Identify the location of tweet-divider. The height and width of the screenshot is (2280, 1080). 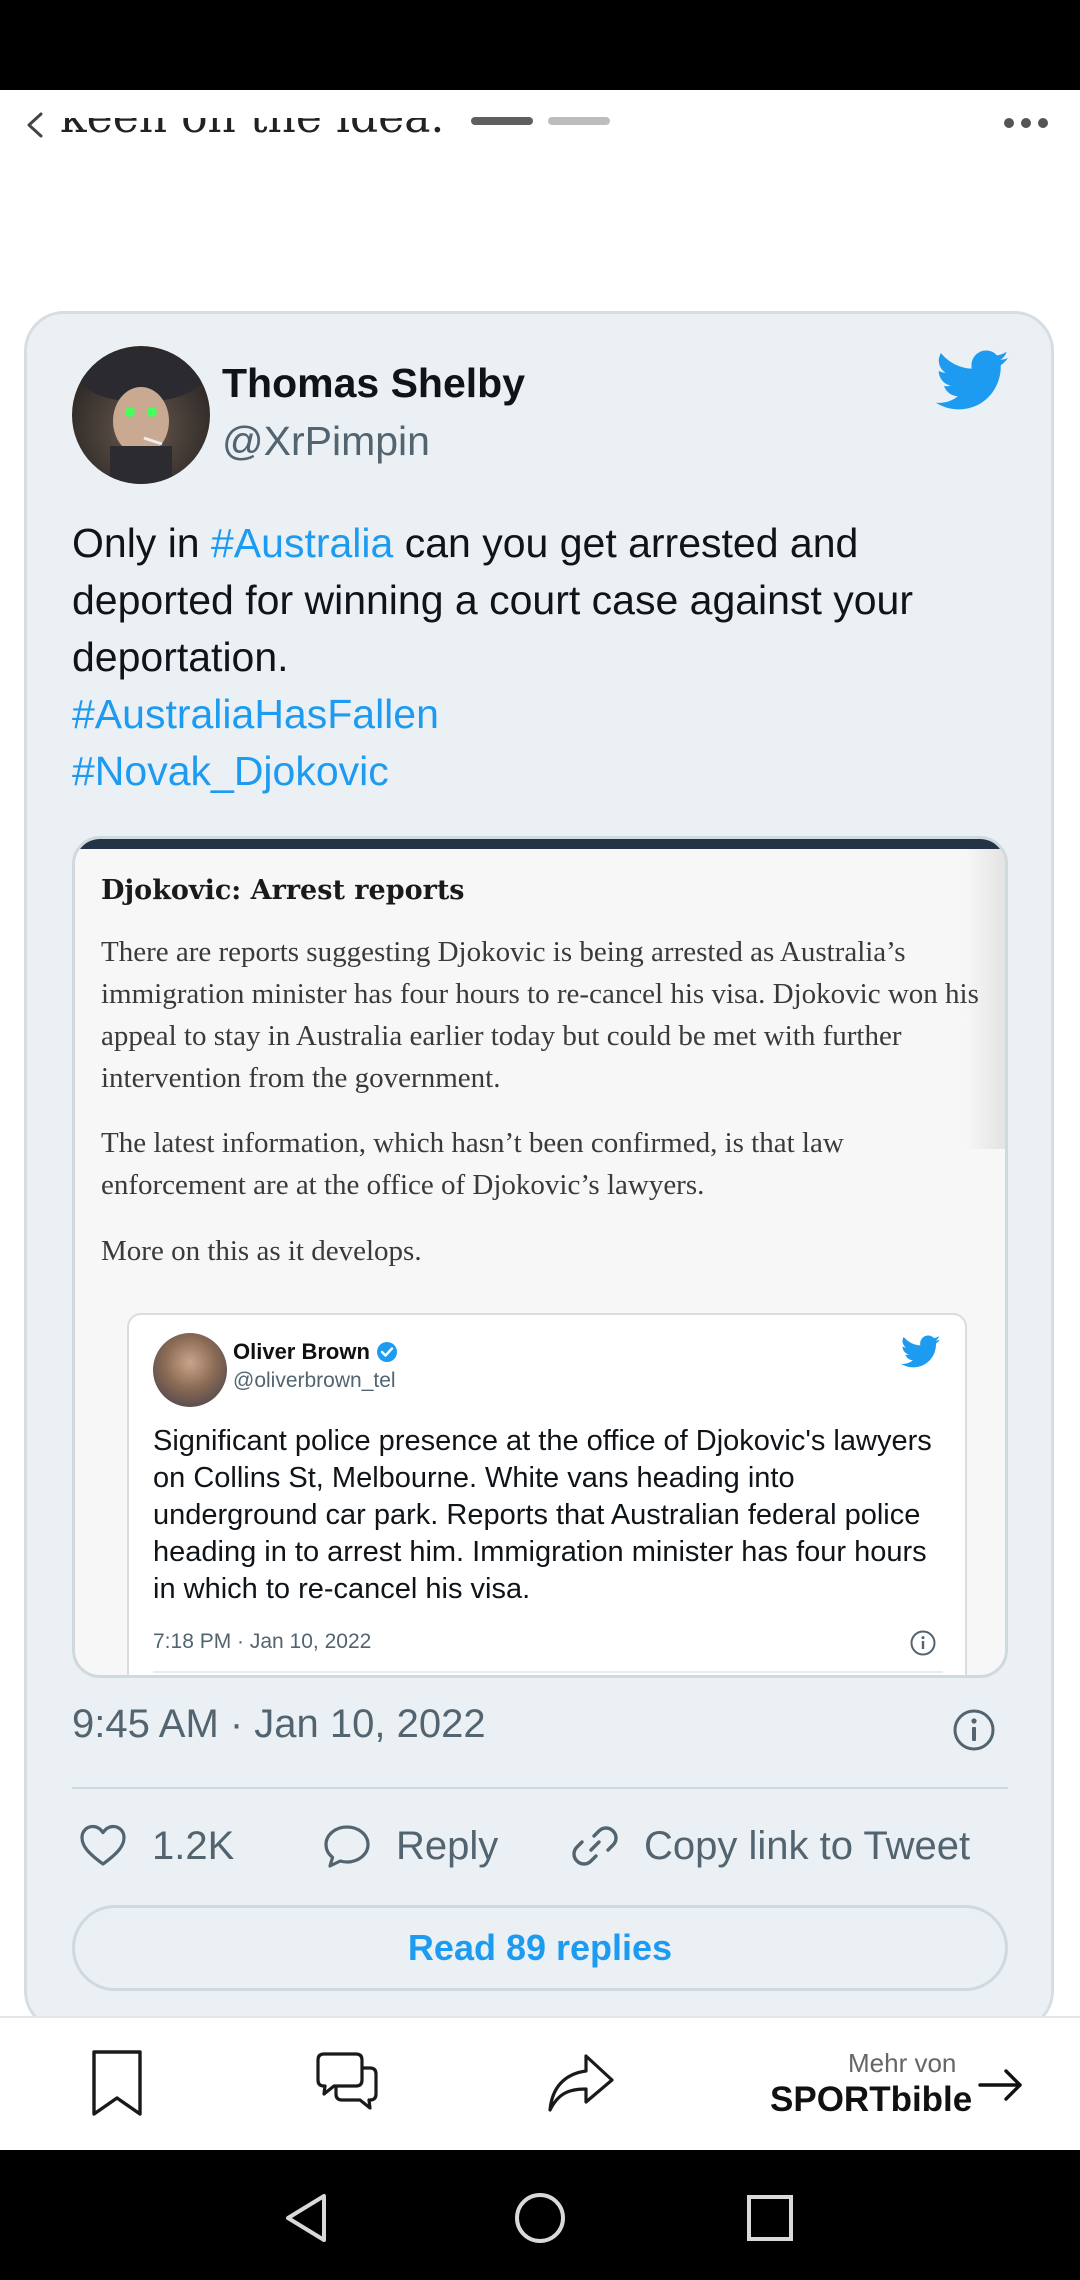
(540, 1788).